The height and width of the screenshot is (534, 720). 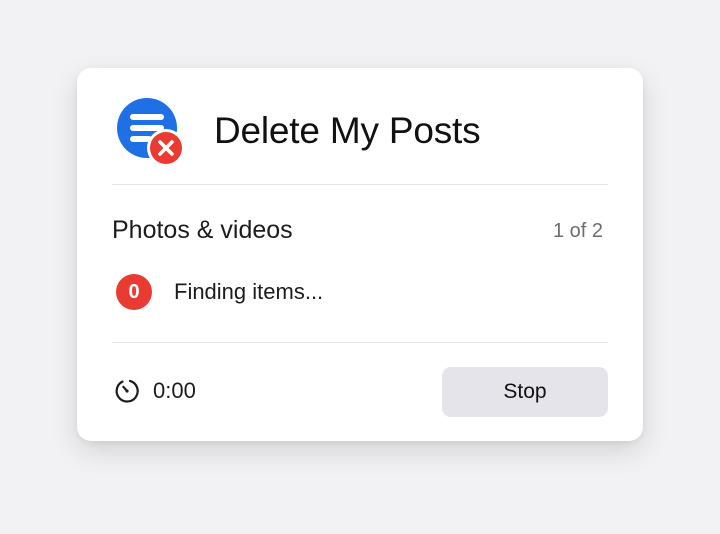 What do you see at coordinates (360, 184) in the screenshot?
I see `header-divider` at bounding box center [360, 184].